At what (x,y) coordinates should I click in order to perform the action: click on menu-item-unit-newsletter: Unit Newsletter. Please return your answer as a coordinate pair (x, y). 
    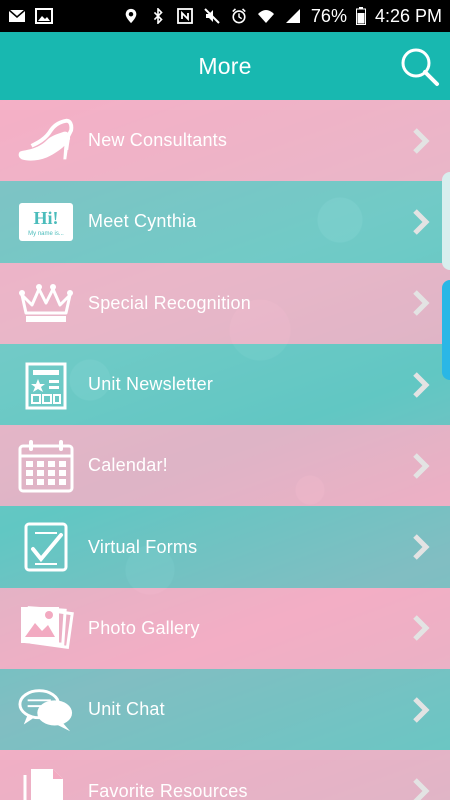
    Looking at the image, I should click on (225, 384).